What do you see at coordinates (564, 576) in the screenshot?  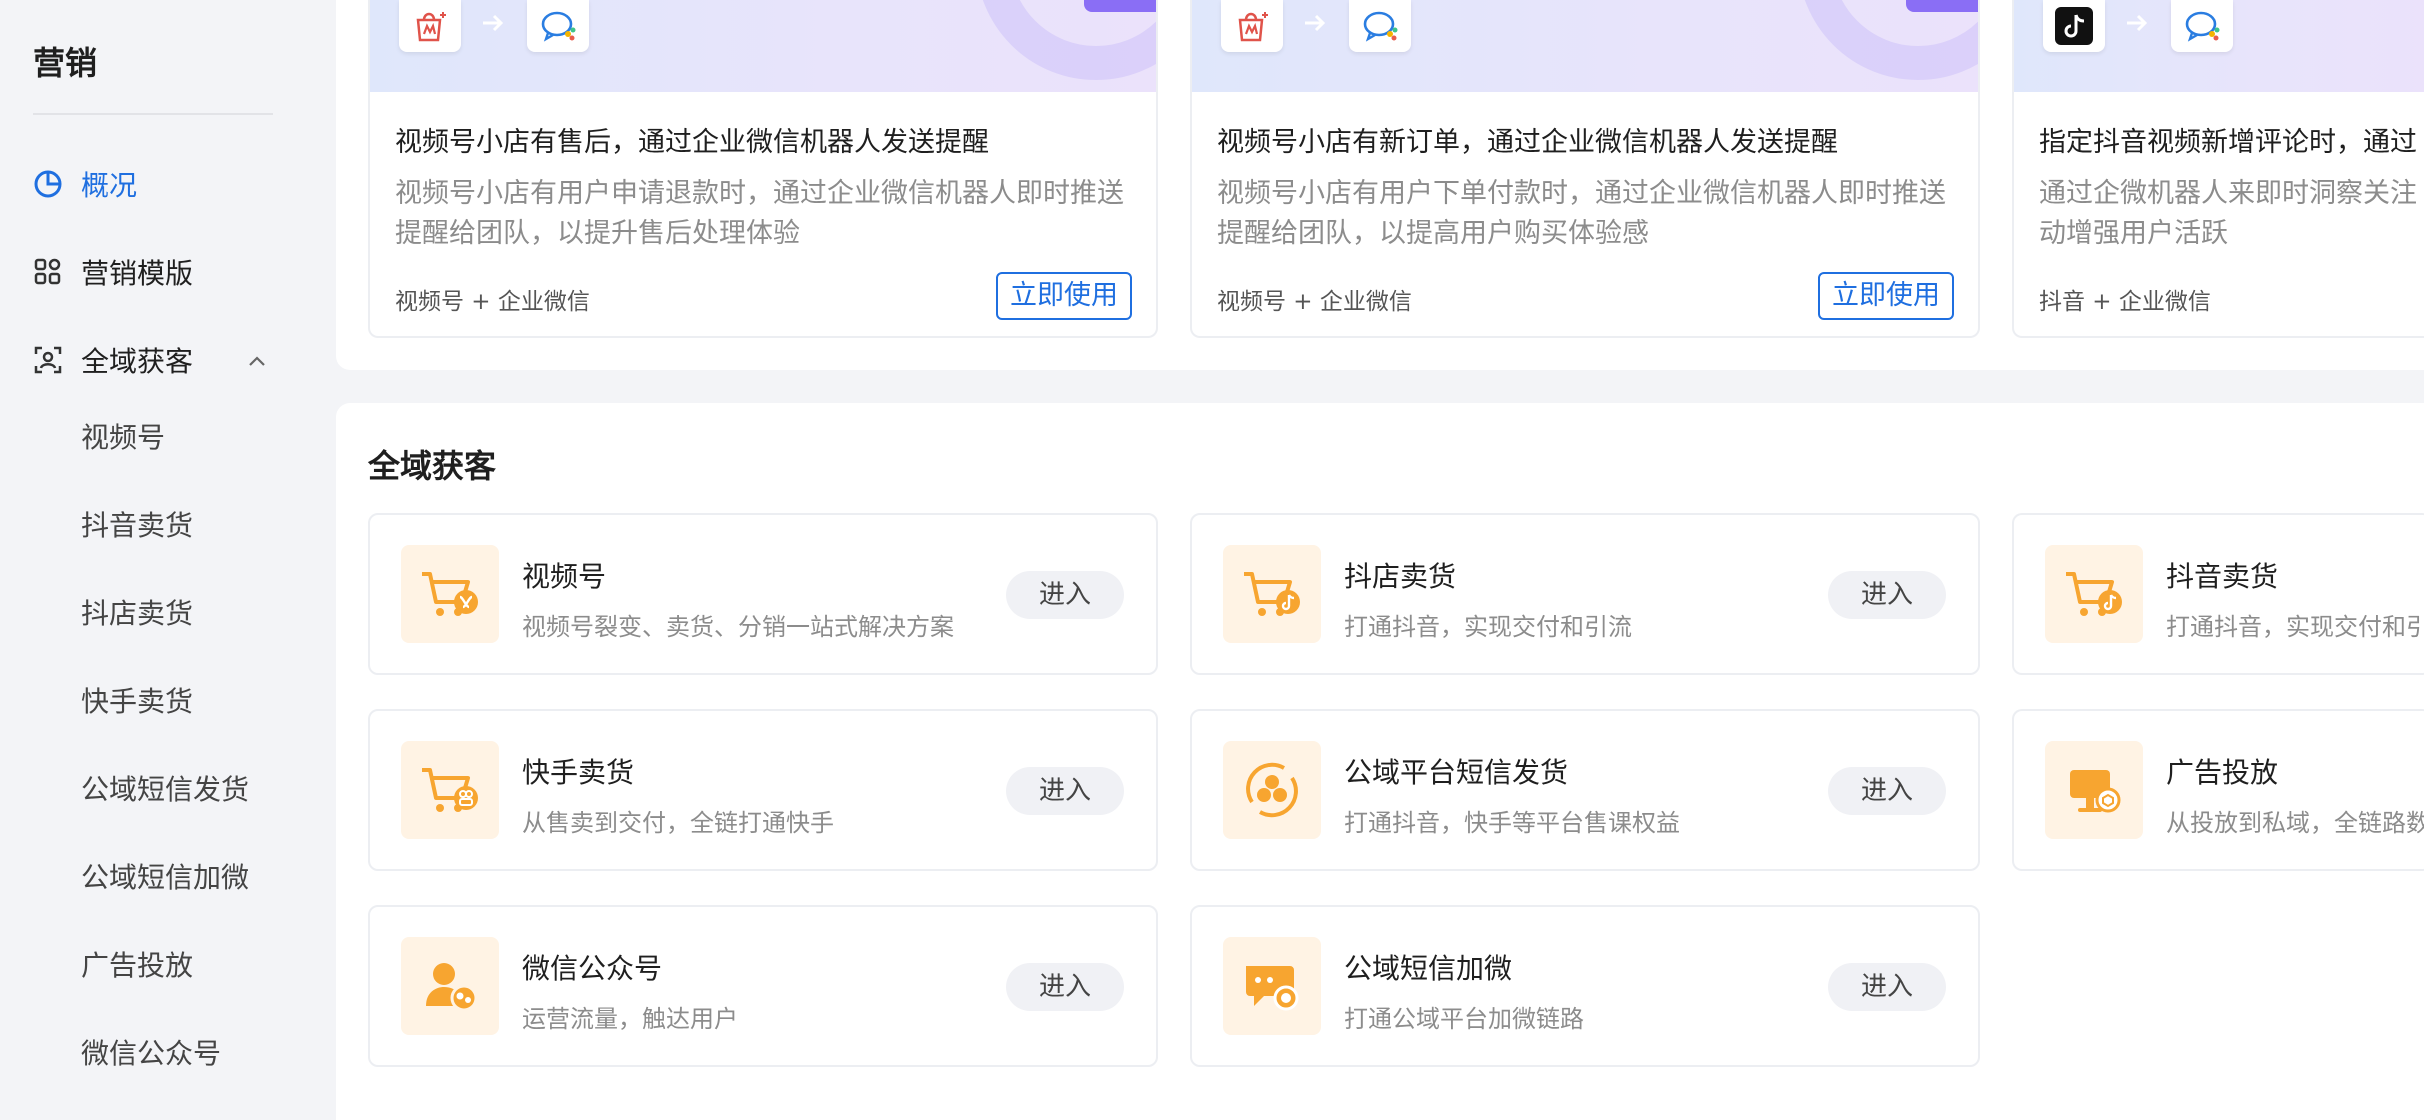 I see `entry-name: 视频号` at bounding box center [564, 576].